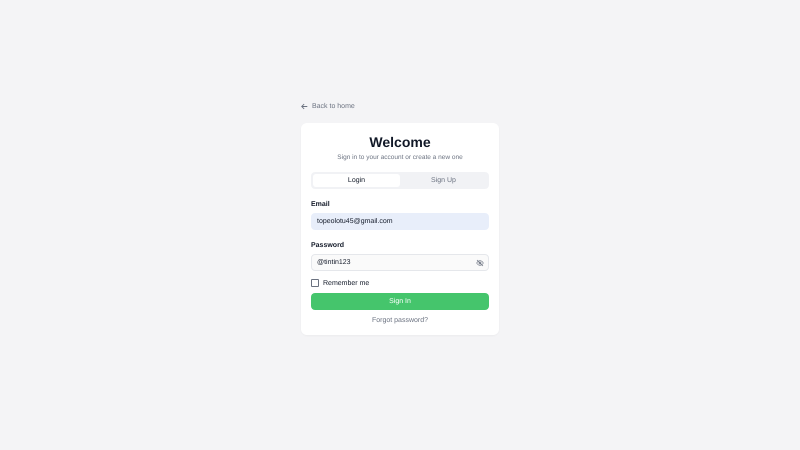 The height and width of the screenshot is (450, 800). Describe the element at coordinates (480, 262) in the screenshot. I see `eye-slash-icon` at that location.